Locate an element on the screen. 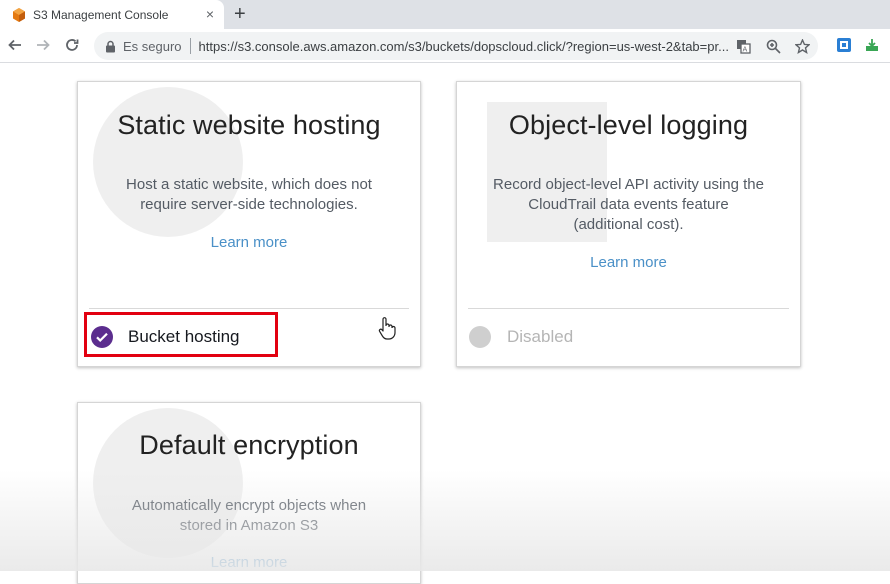  extension-green-icon is located at coordinates (872, 45).